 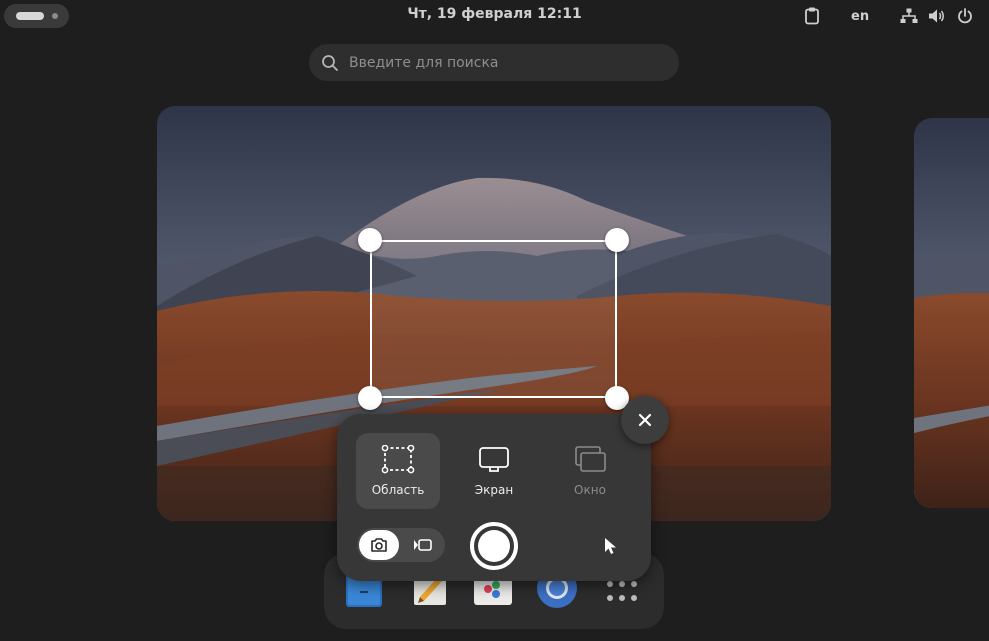 I want to click on screenshot-panel: Область Экран Окно, so click(x=494, y=497).